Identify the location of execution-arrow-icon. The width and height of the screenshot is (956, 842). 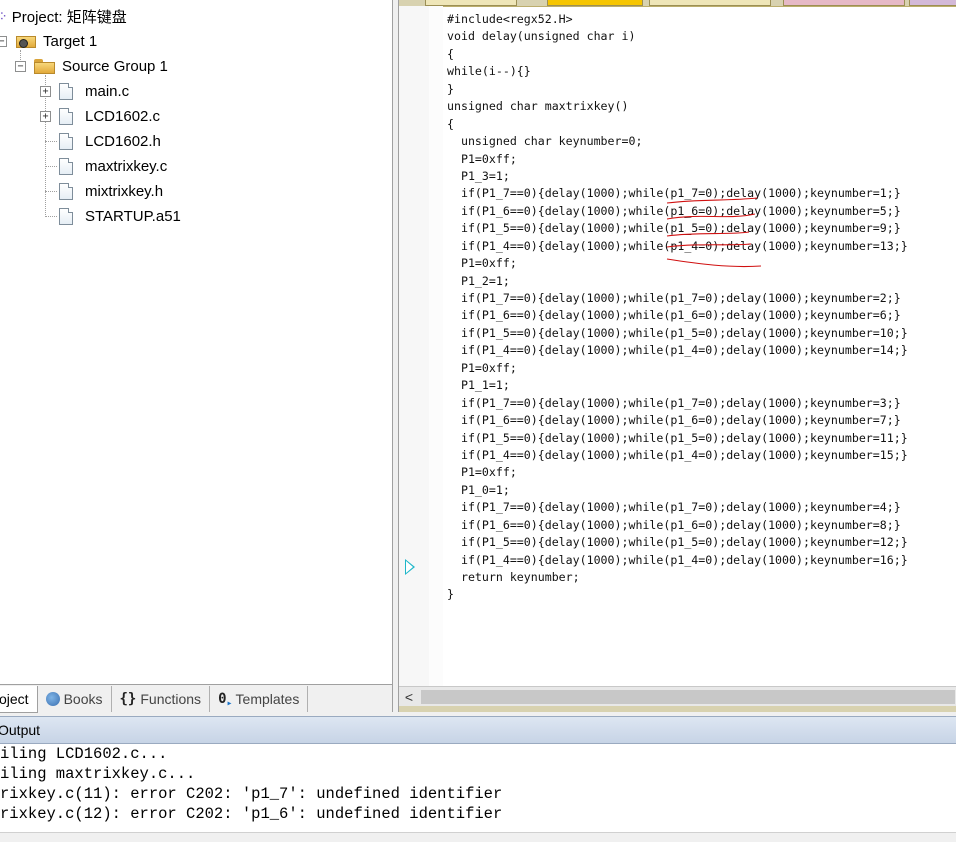
(410, 567).